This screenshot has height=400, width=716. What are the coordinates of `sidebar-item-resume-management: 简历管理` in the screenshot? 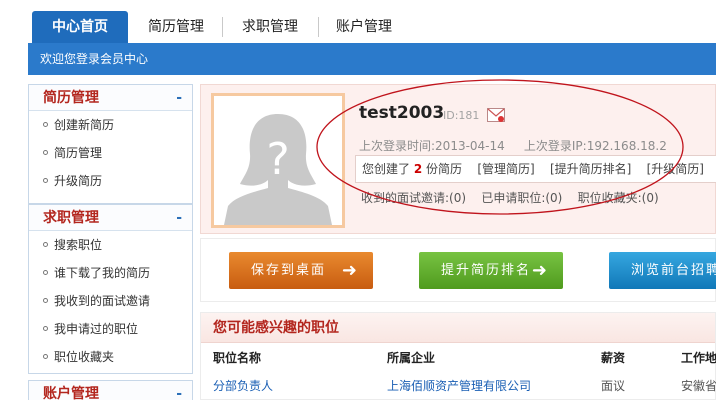 It's located at (110, 153).